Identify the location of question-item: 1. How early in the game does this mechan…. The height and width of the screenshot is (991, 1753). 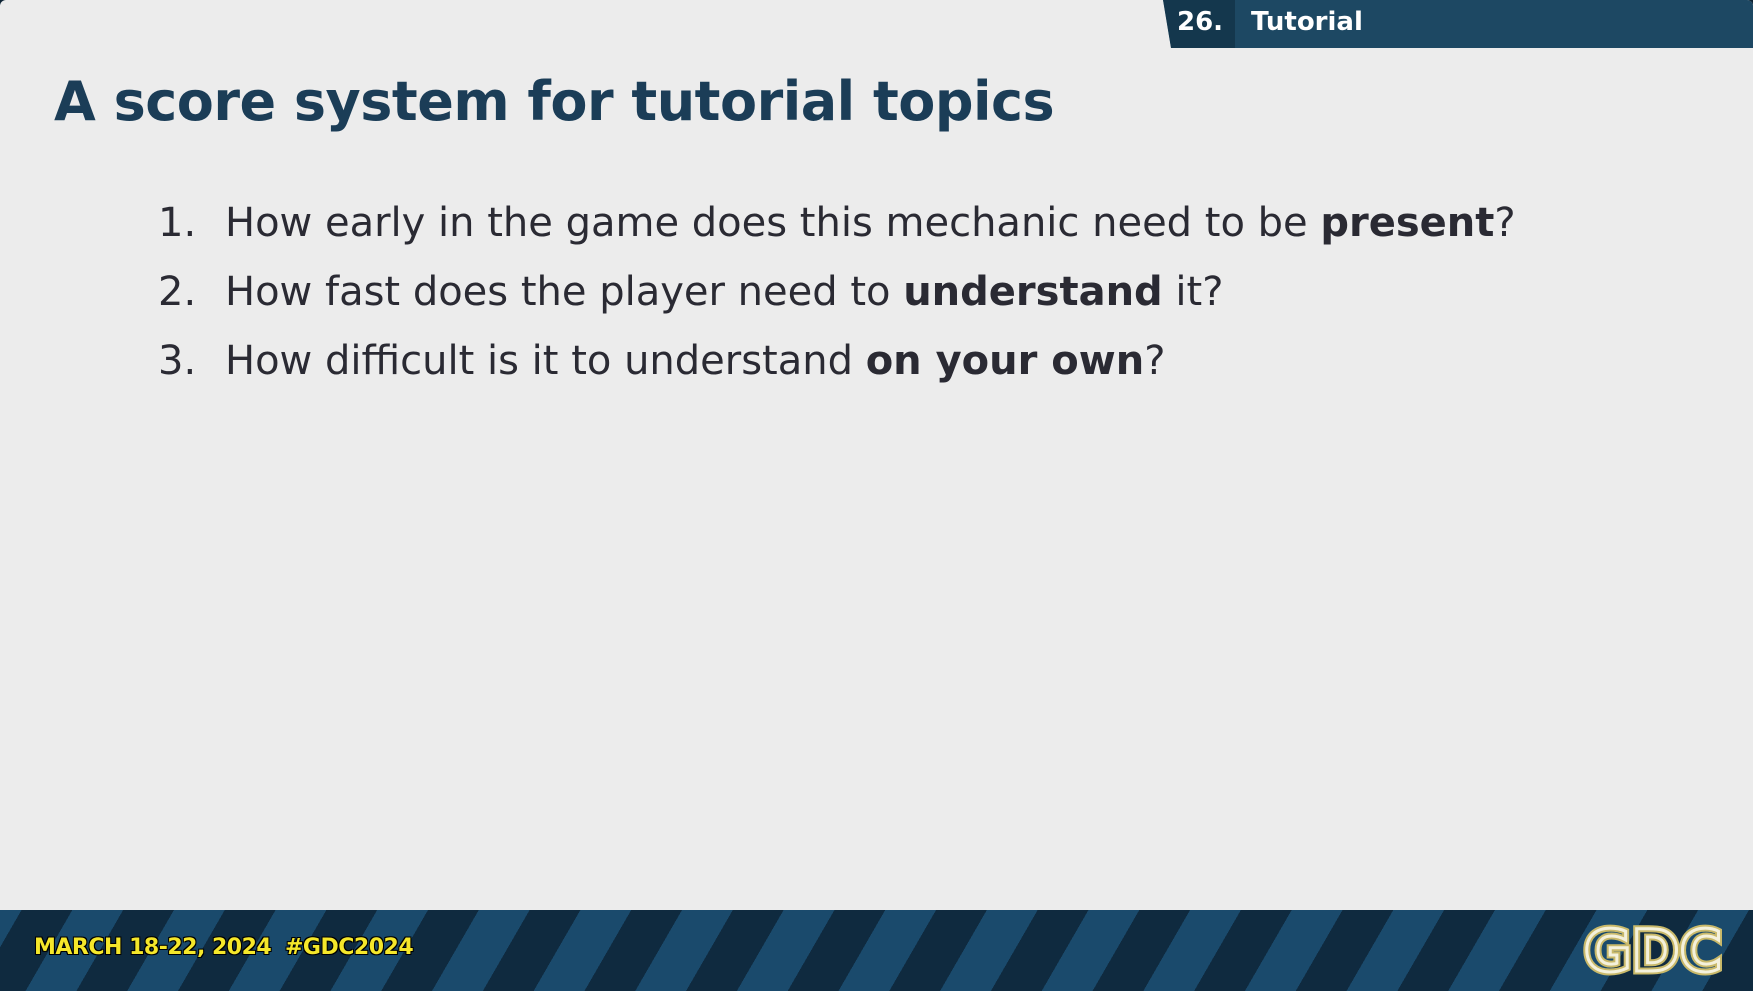
(837, 234).